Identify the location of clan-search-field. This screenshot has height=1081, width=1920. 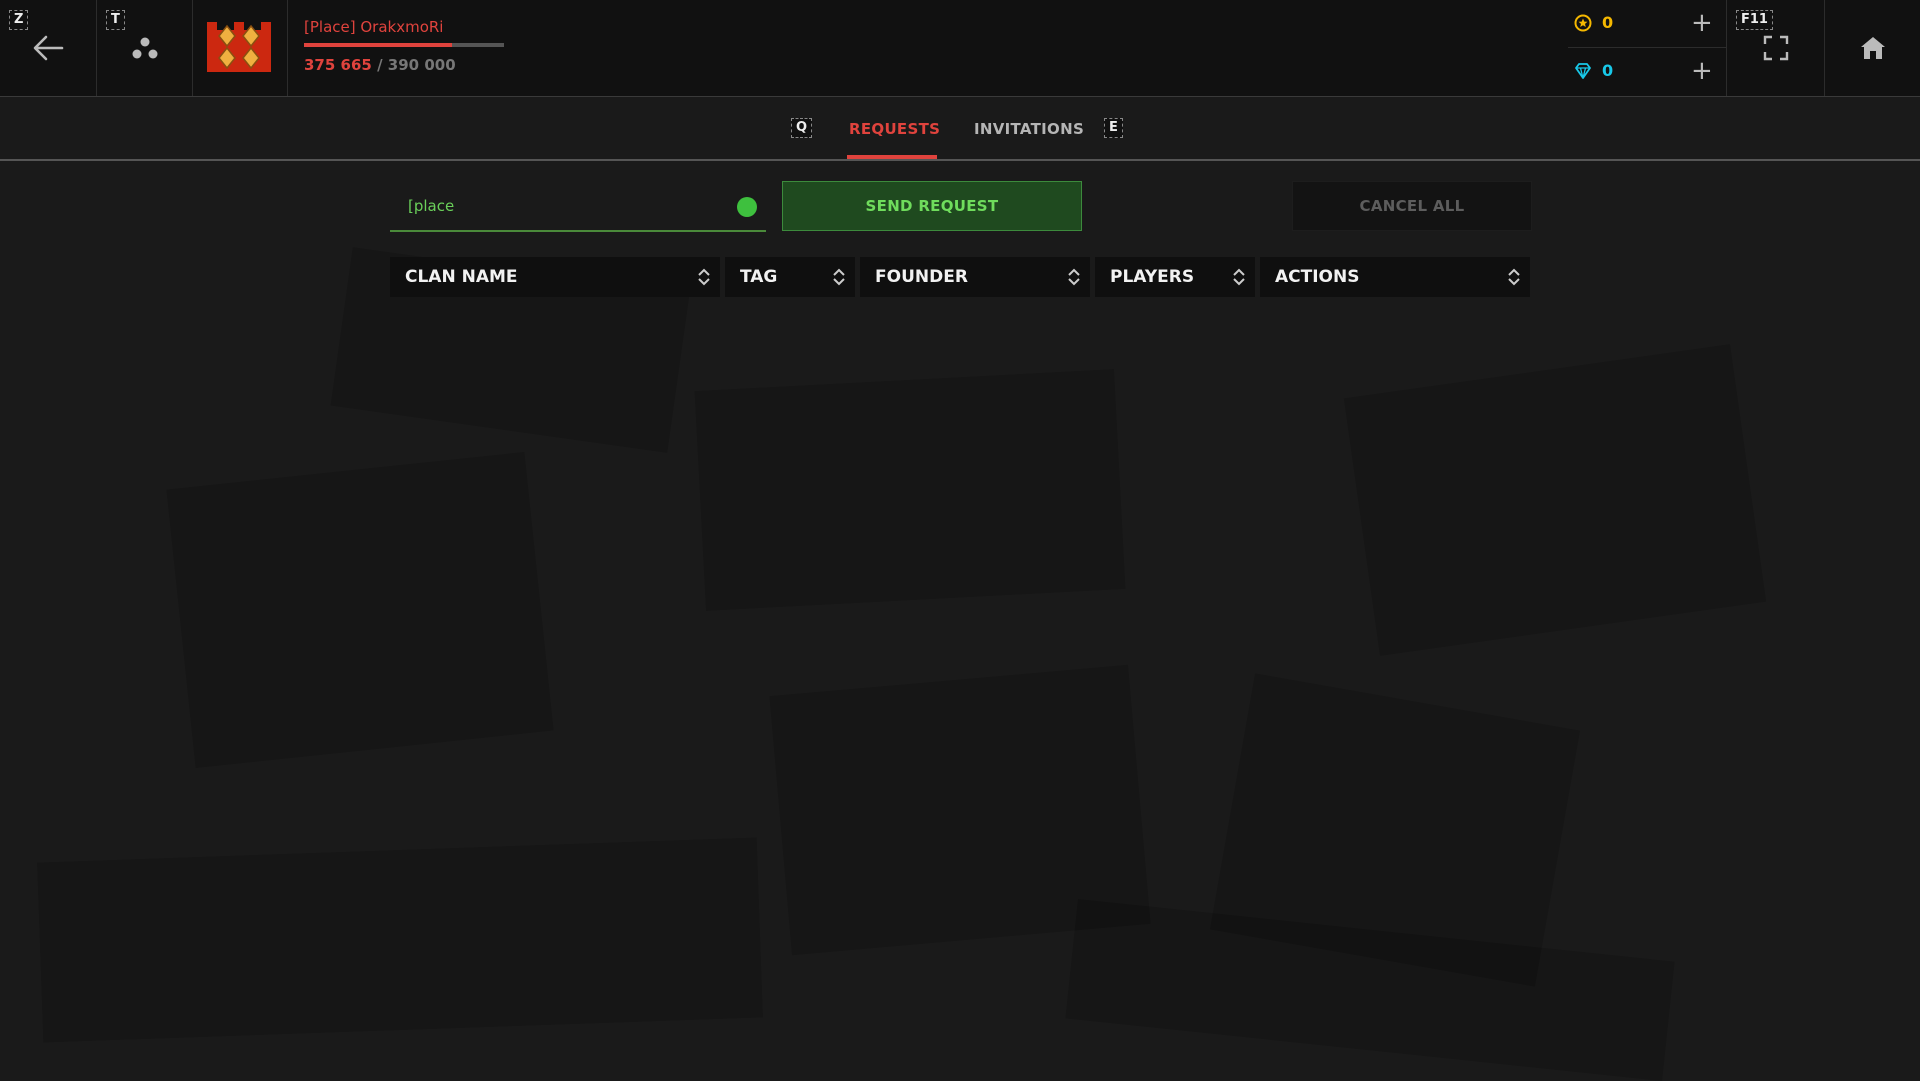
(578, 207).